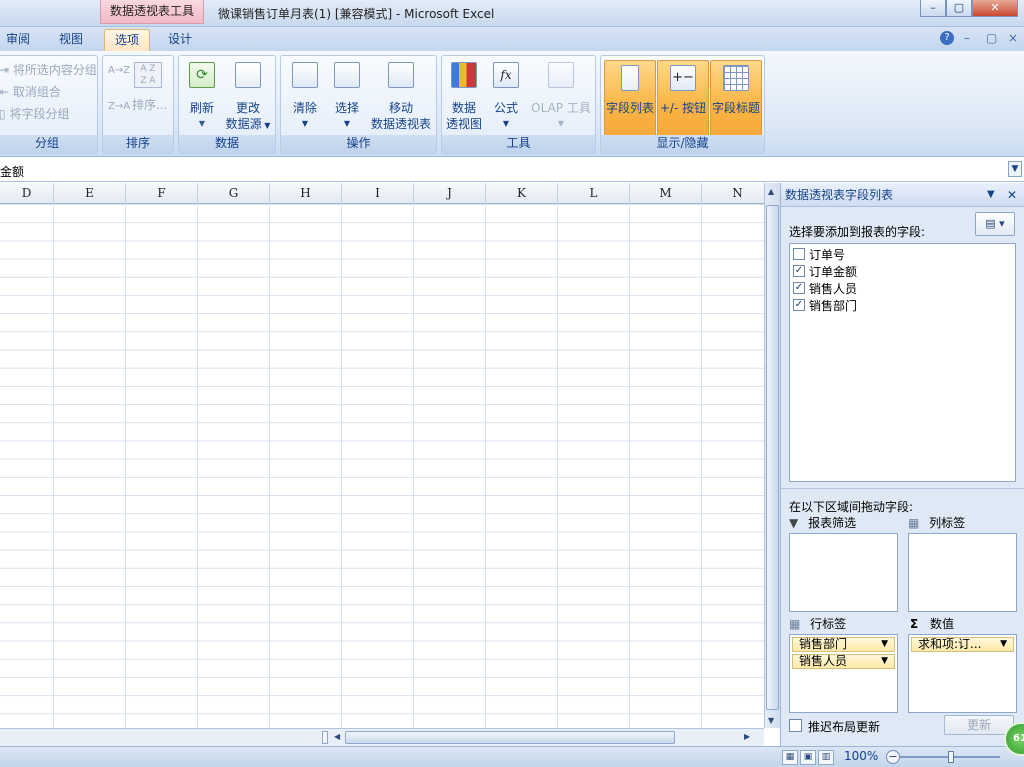  What do you see at coordinates (162, 193) in the screenshot?
I see `column-header-f: F` at bounding box center [162, 193].